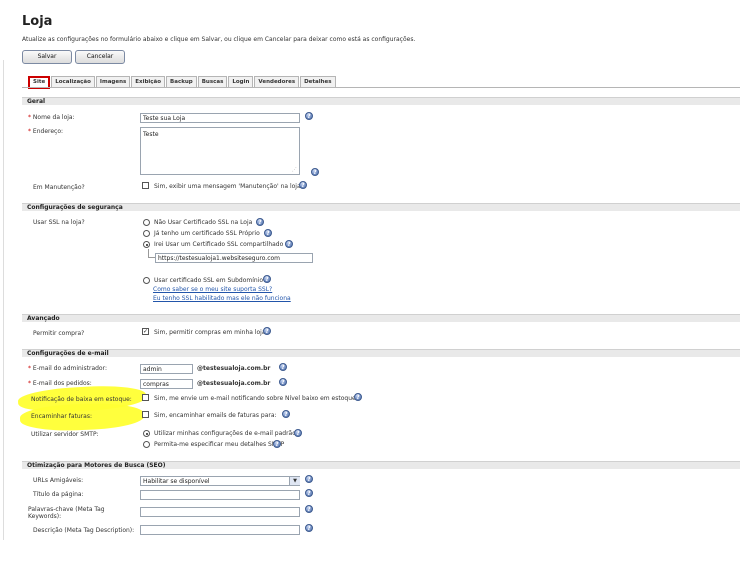 This screenshot has width=748, height=561. Describe the element at coordinates (381, 101) in the screenshot. I see `section-geral: Geral` at that location.